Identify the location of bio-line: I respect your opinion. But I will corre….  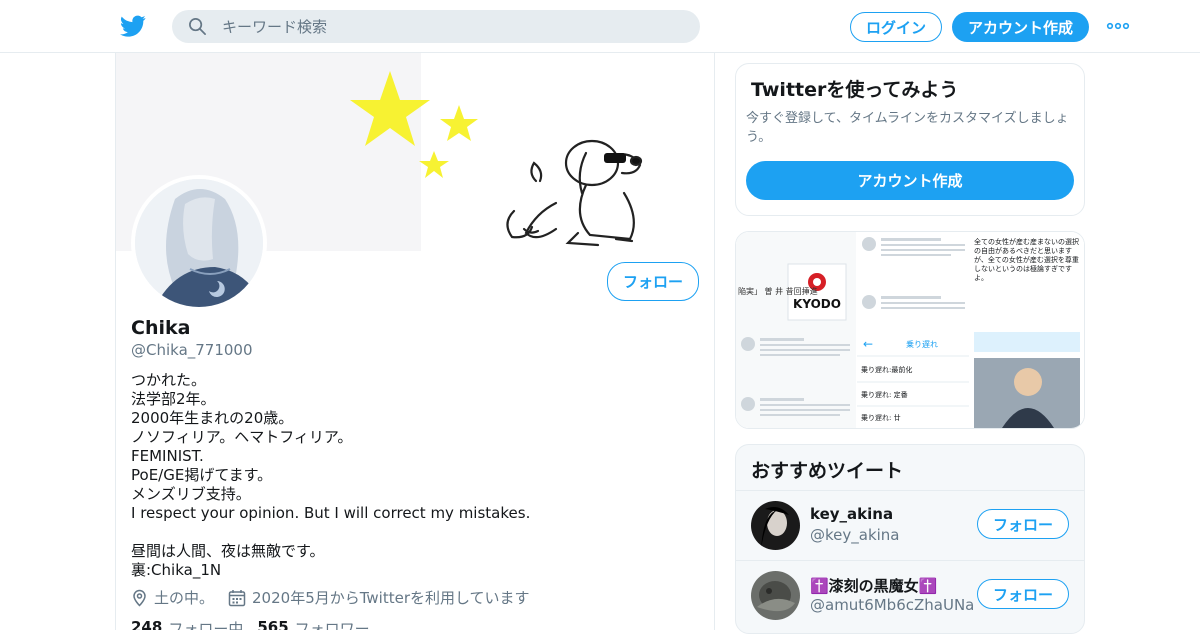
(331, 513).